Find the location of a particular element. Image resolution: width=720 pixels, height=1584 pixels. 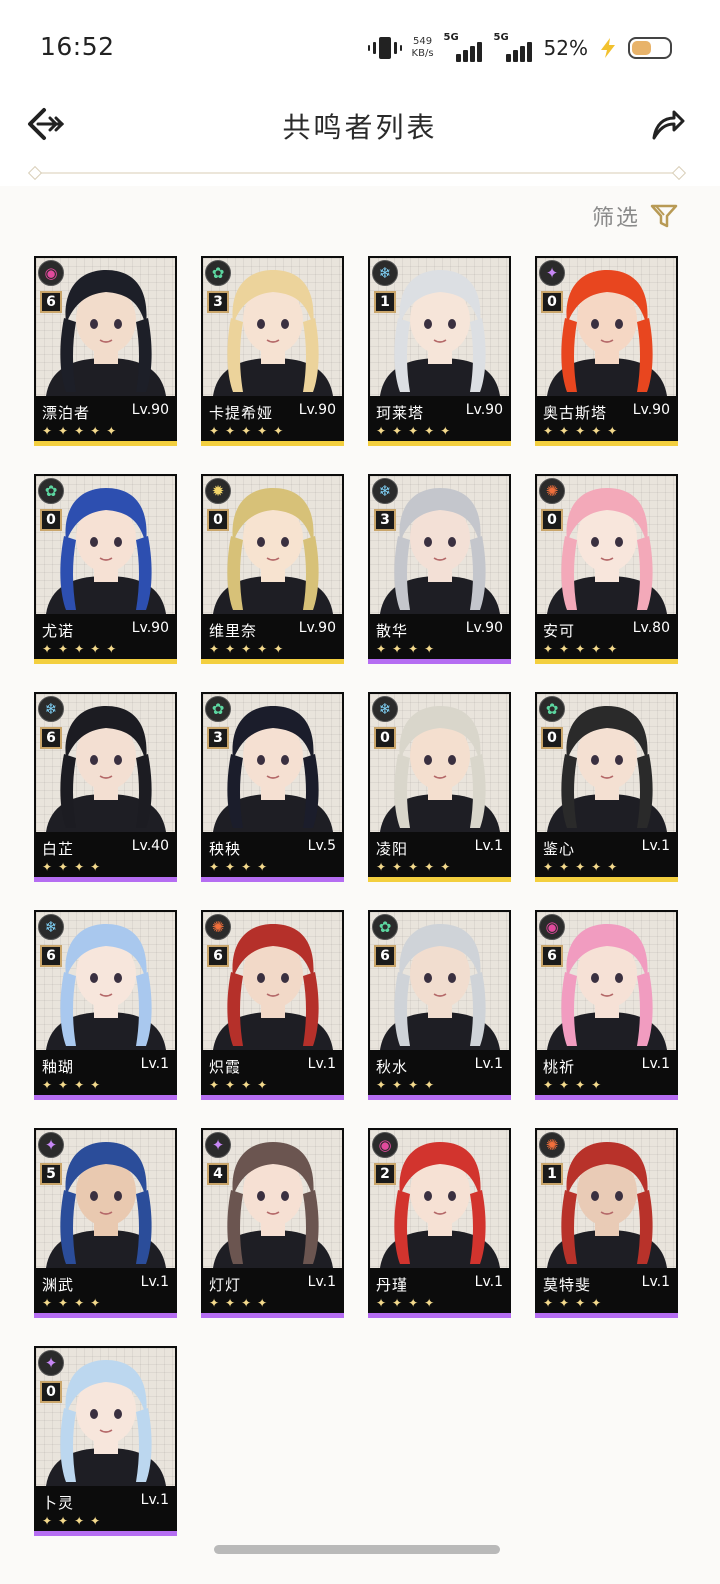

charging-bolt-icon is located at coordinates (608, 48).